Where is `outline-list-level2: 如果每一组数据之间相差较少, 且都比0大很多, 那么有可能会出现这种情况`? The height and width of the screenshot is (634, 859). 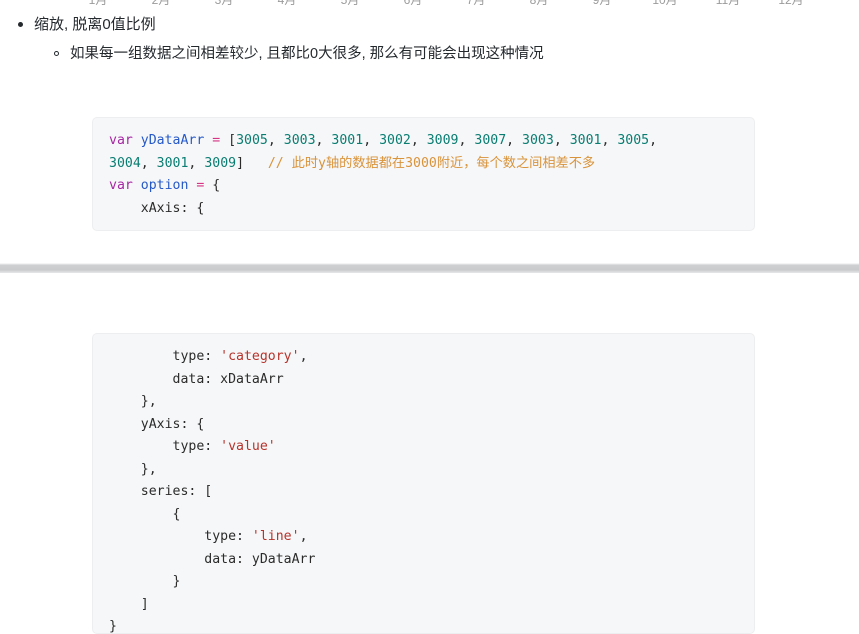 outline-list-level2: 如果每一组数据之间相差较少, 且都比0大很多, 那么有可能会出现这种情况 is located at coordinates (446, 54).